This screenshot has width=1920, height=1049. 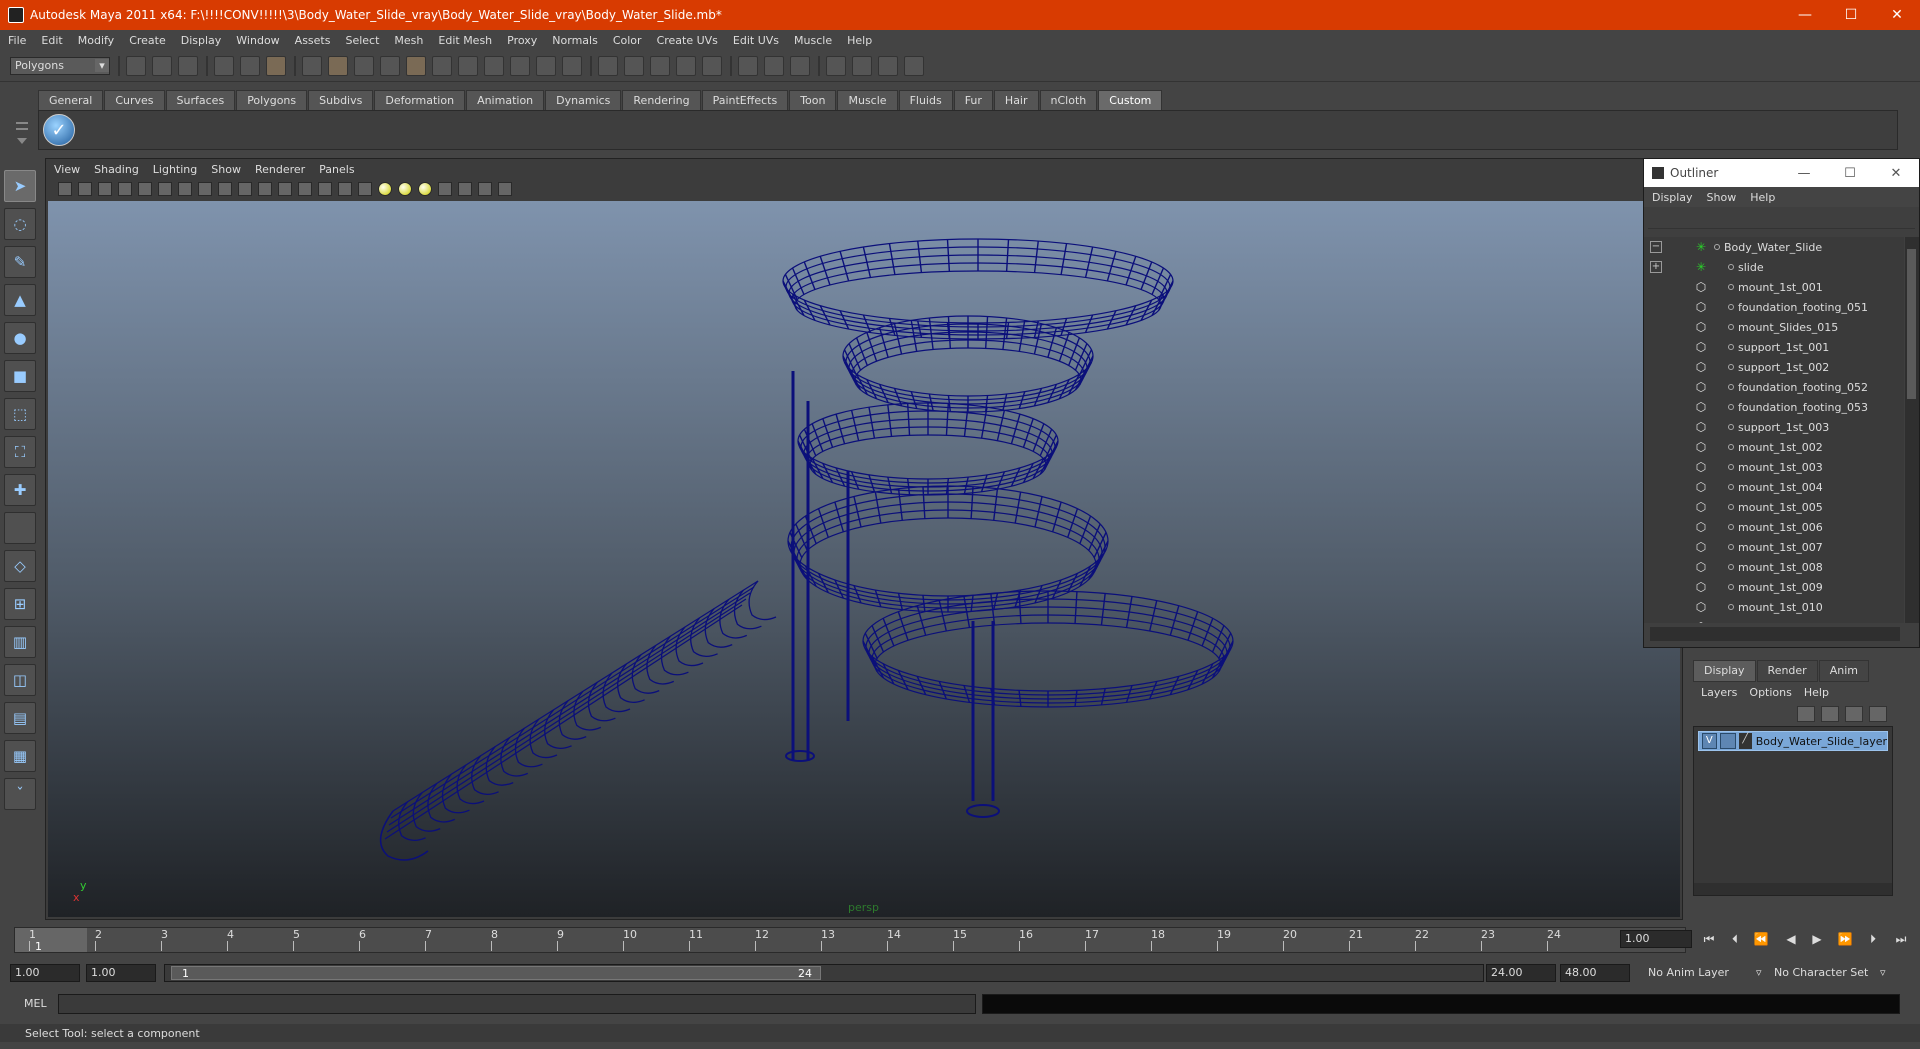 I want to click on range-slider-thumb: 1 24, so click(x=496, y=973).